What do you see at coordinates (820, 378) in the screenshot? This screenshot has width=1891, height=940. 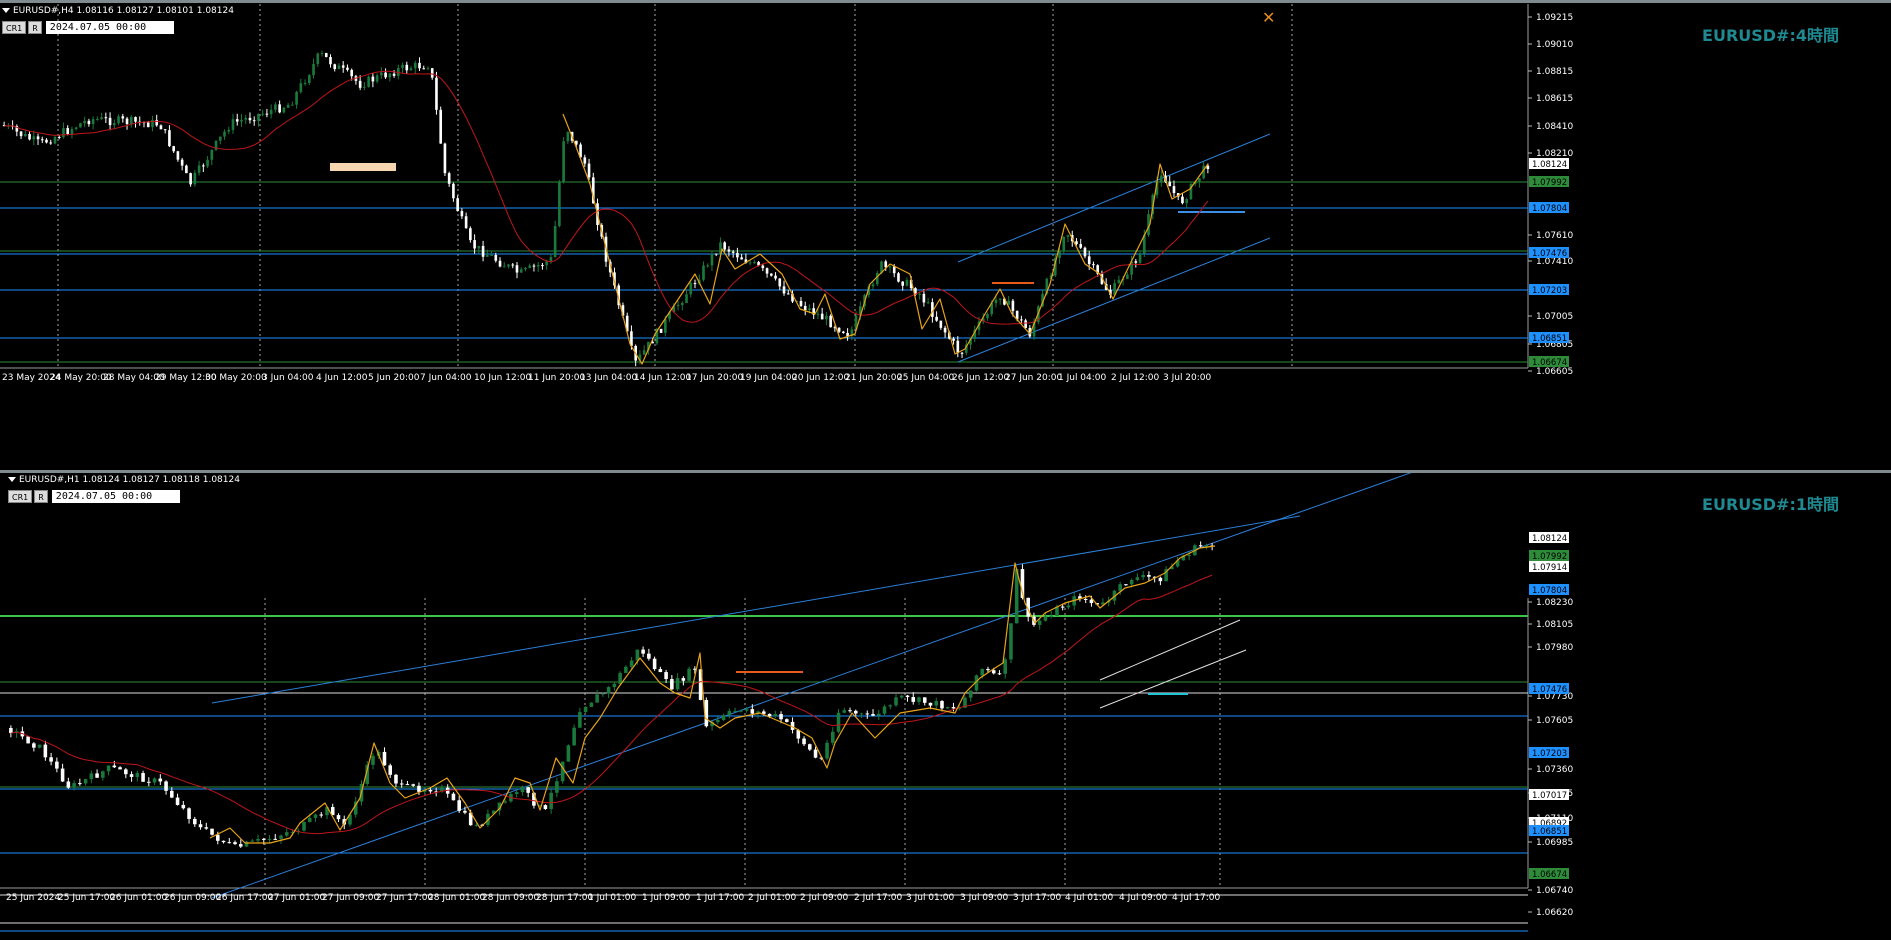 I see `time-axis-label: 20 Jun 12:00` at bounding box center [820, 378].